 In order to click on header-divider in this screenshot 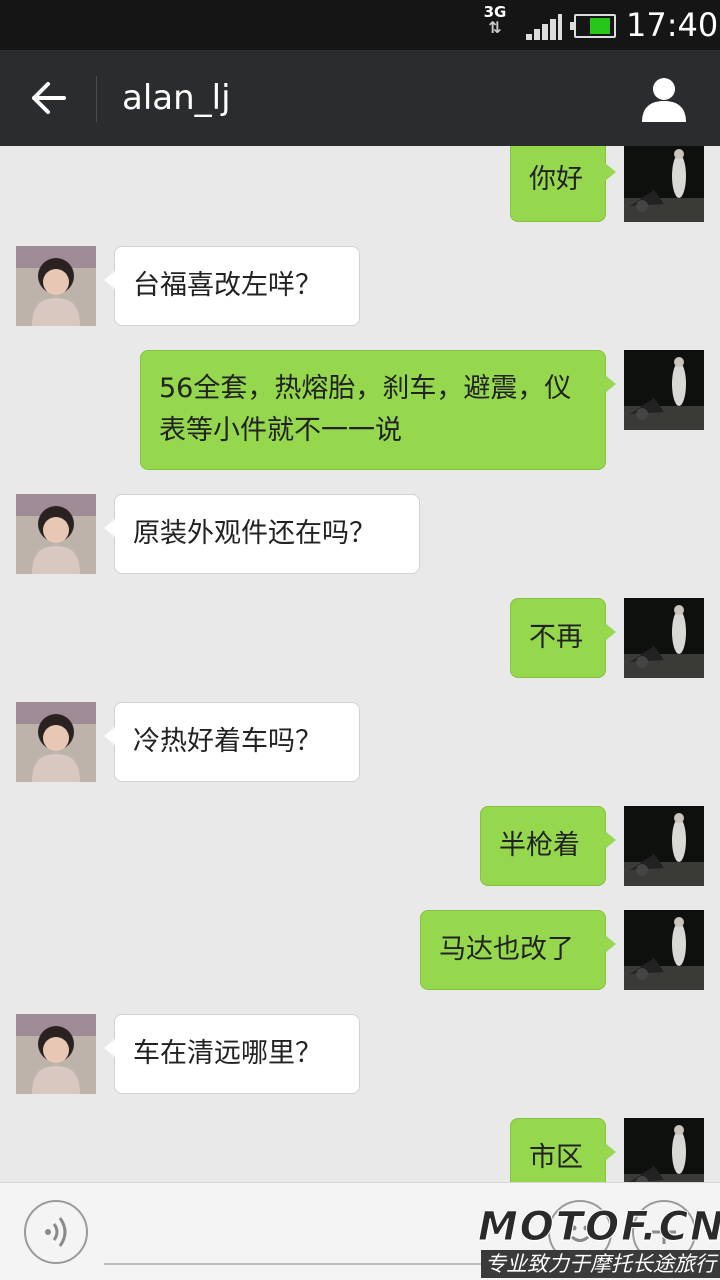, I will do `click(96, 99)`.